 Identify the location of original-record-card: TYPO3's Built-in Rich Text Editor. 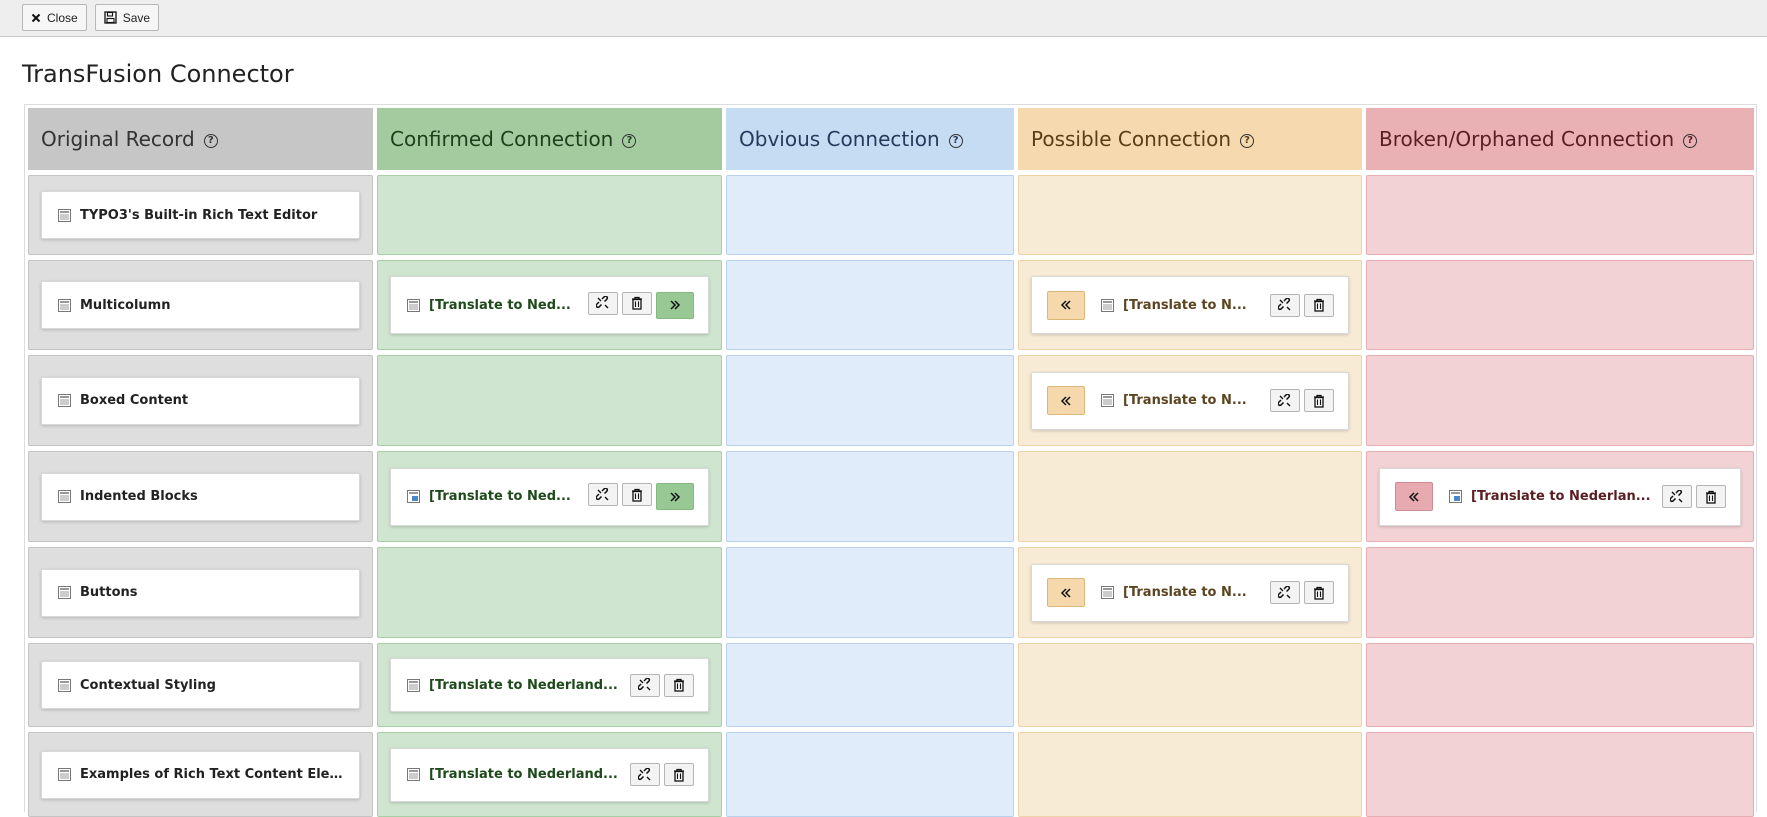
(200, 215).